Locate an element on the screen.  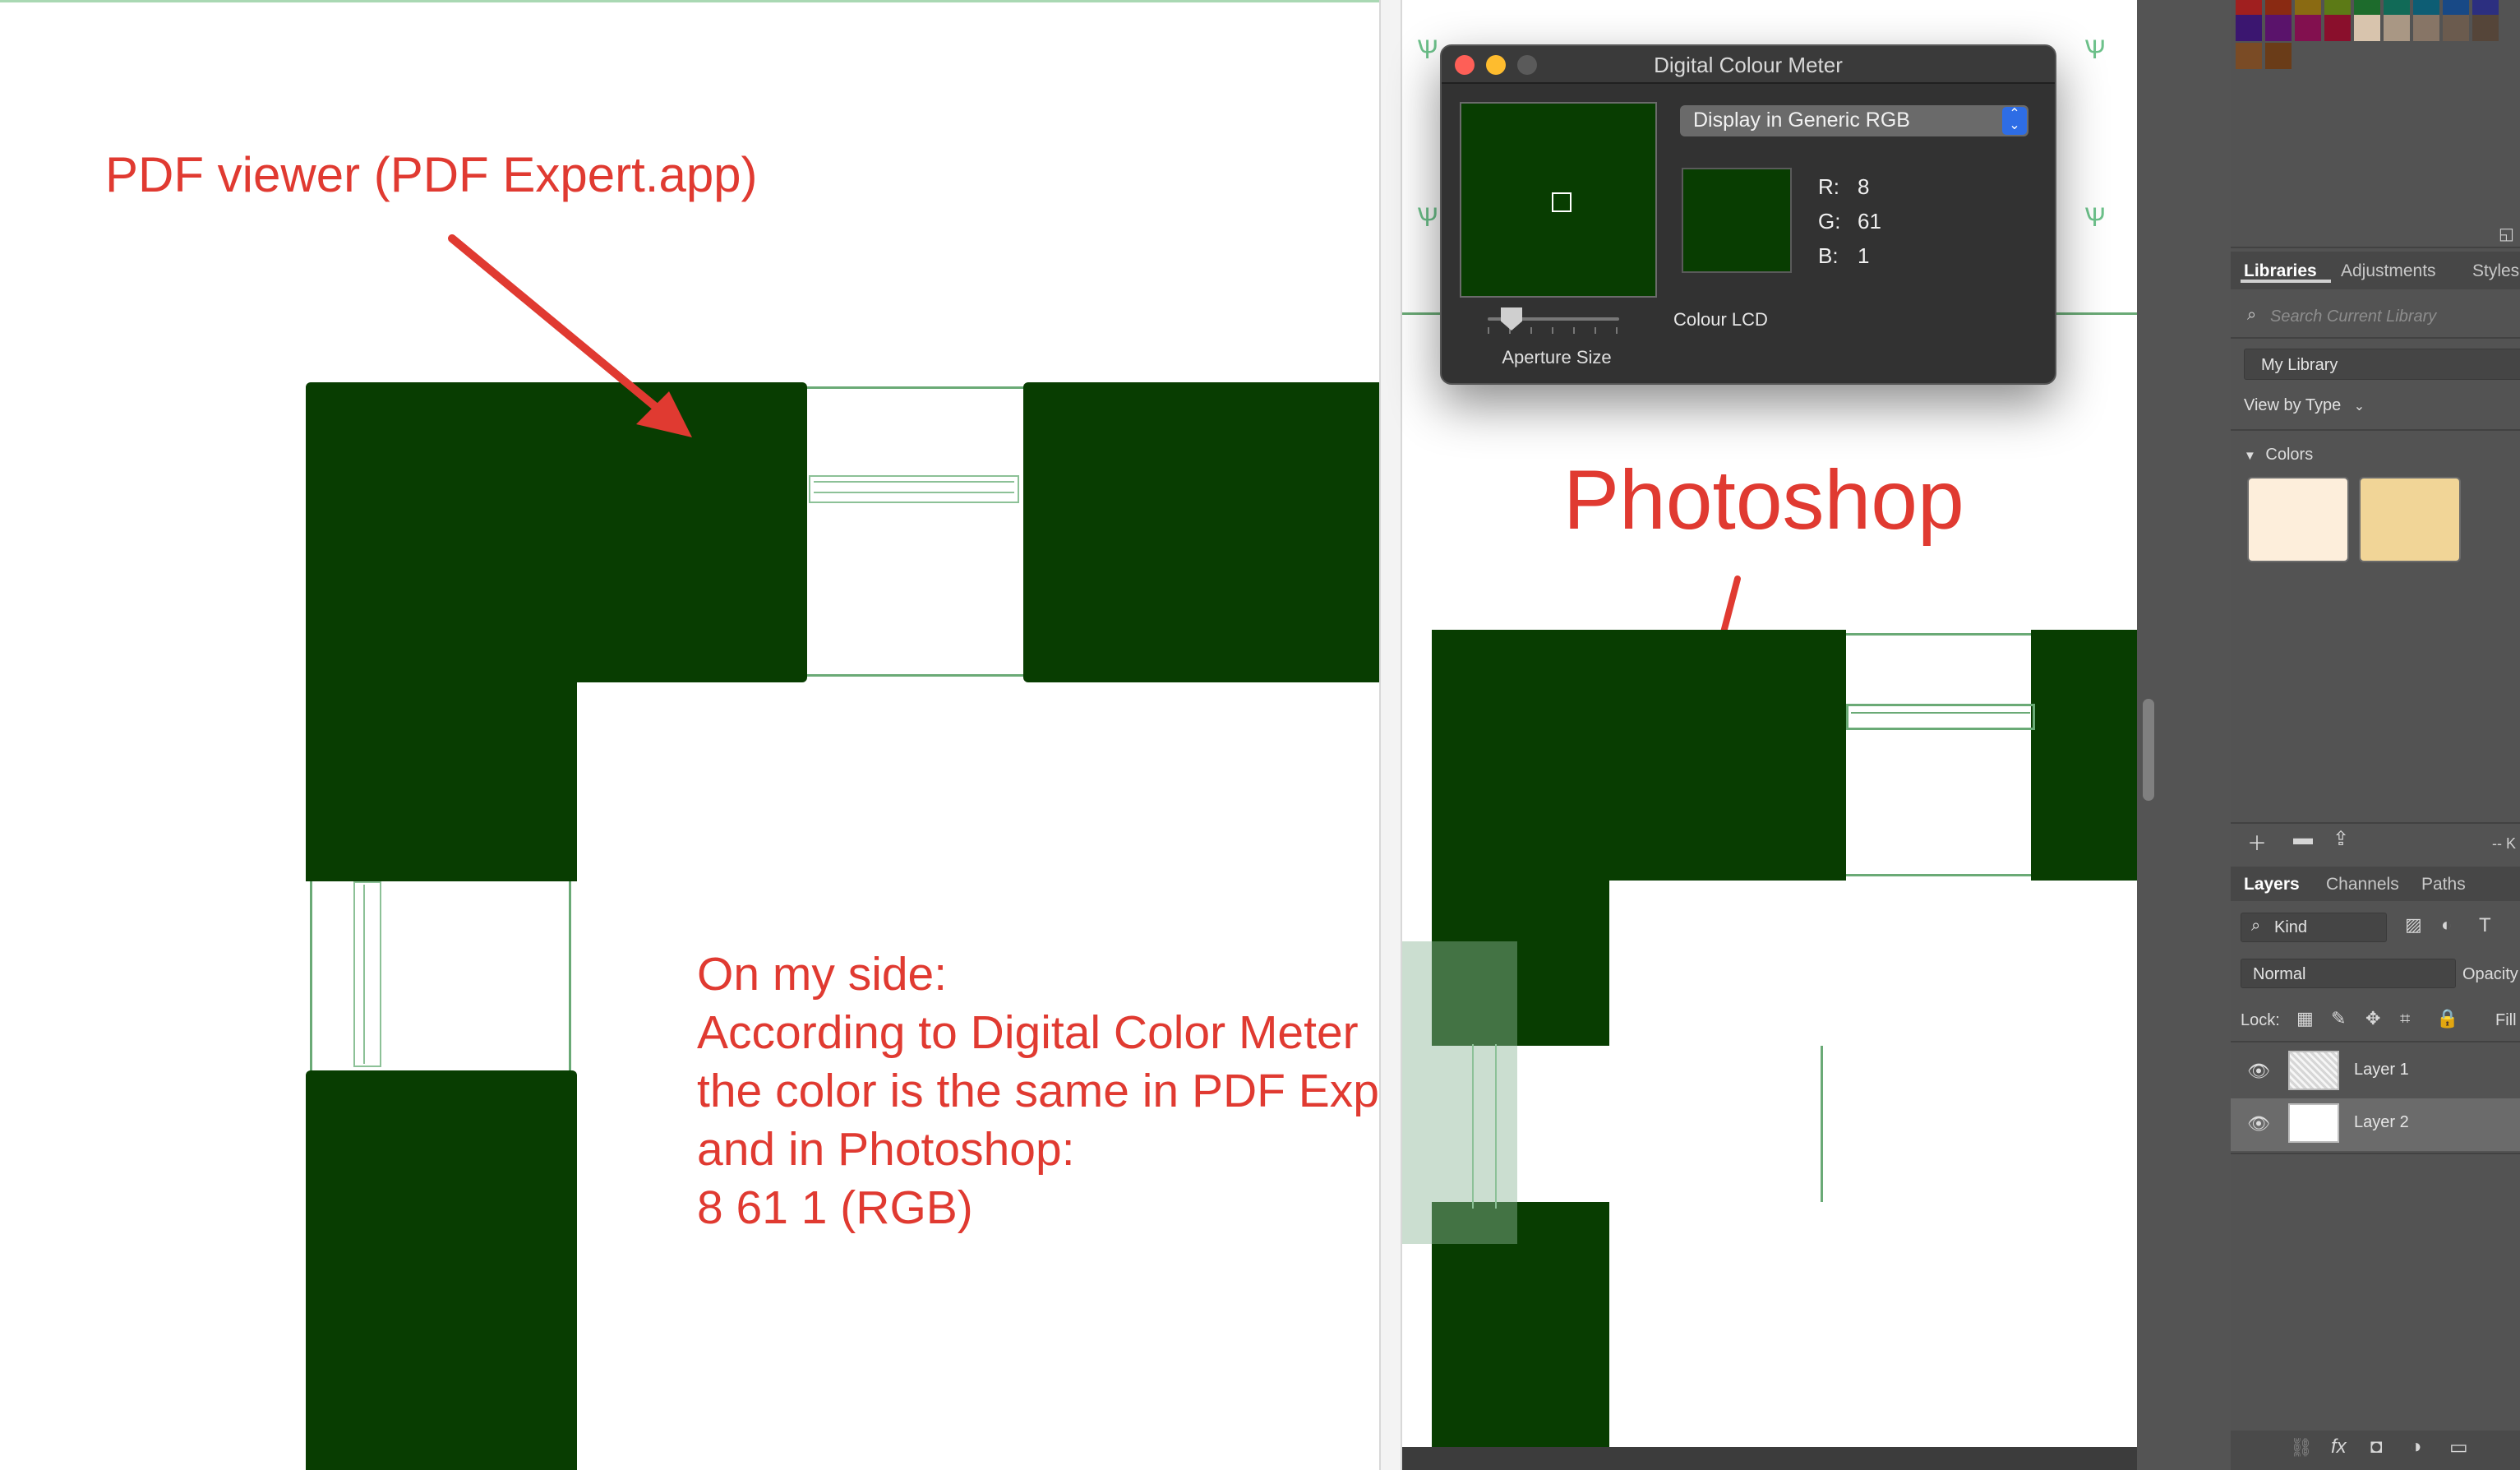
layer-row-selected: 👁 Layer 2 is located at coordinates (2375, 1124).